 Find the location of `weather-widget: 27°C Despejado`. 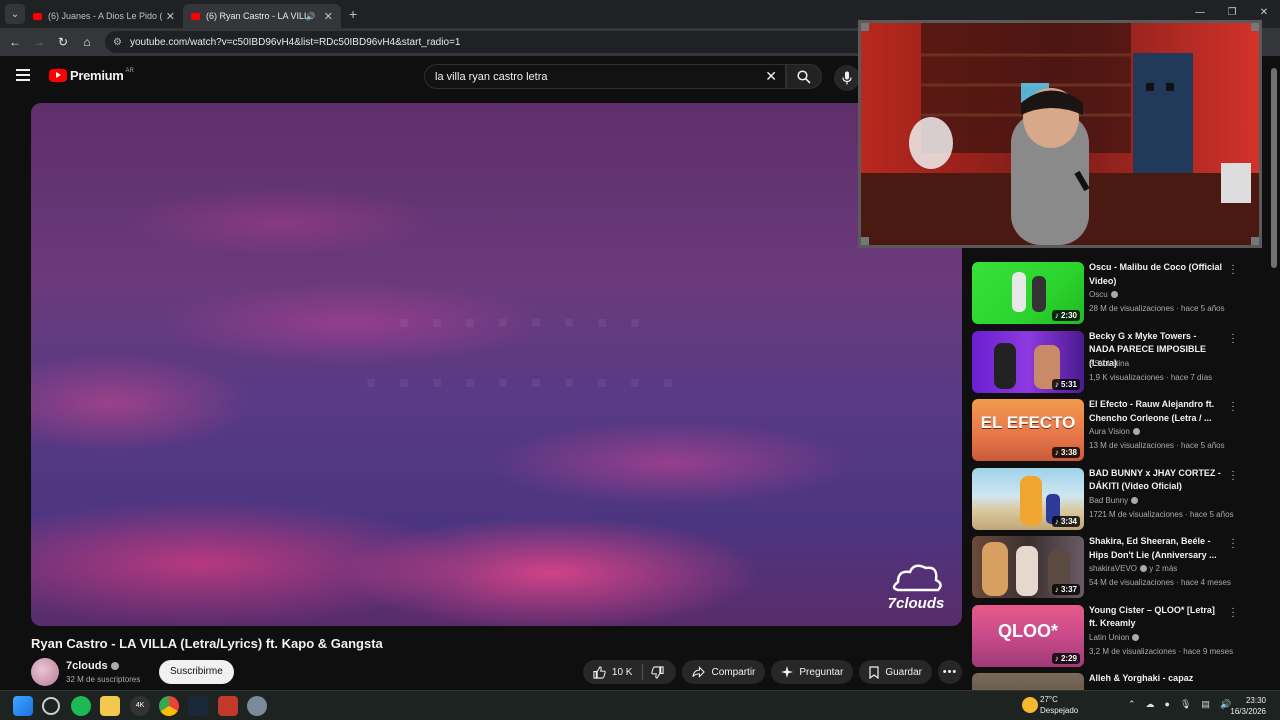

weather-widget: 27°C Despejado is located at coordinates (1059, 705).